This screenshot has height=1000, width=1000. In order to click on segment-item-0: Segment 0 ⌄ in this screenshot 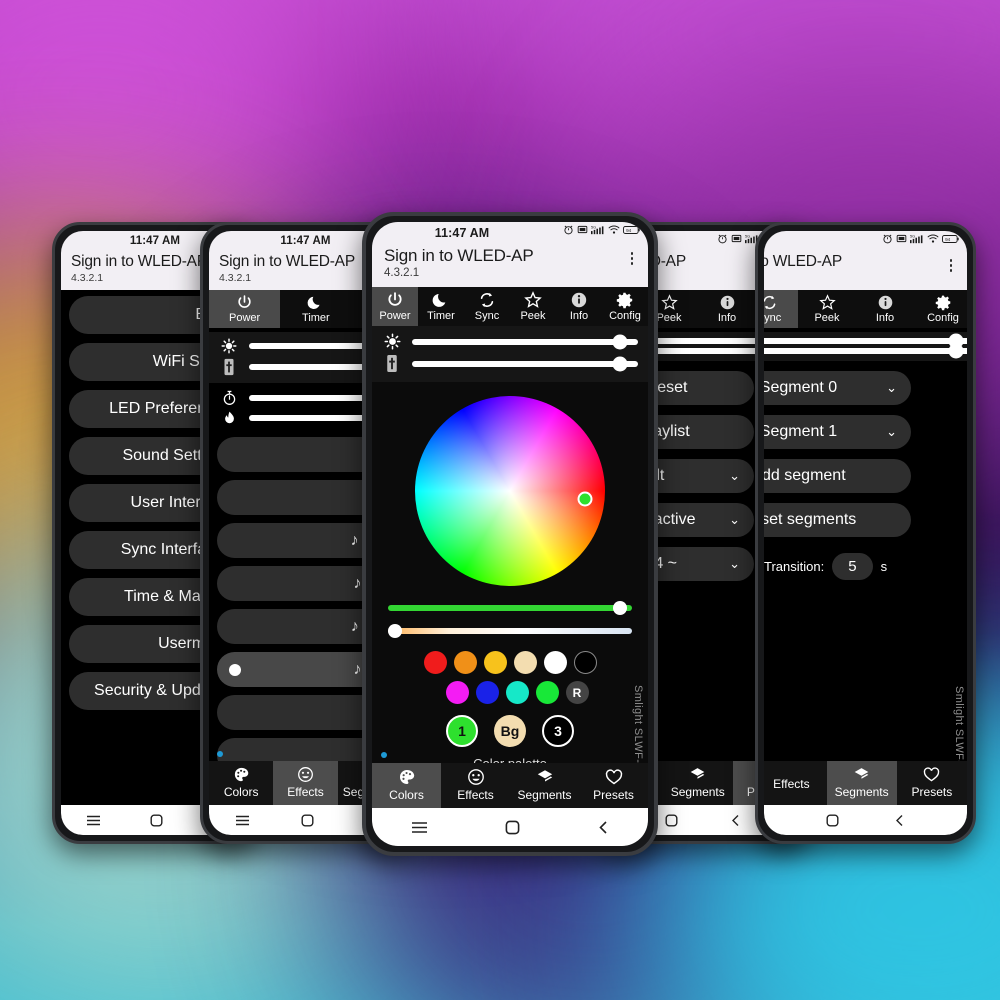, I will do `click(837, 388)`.